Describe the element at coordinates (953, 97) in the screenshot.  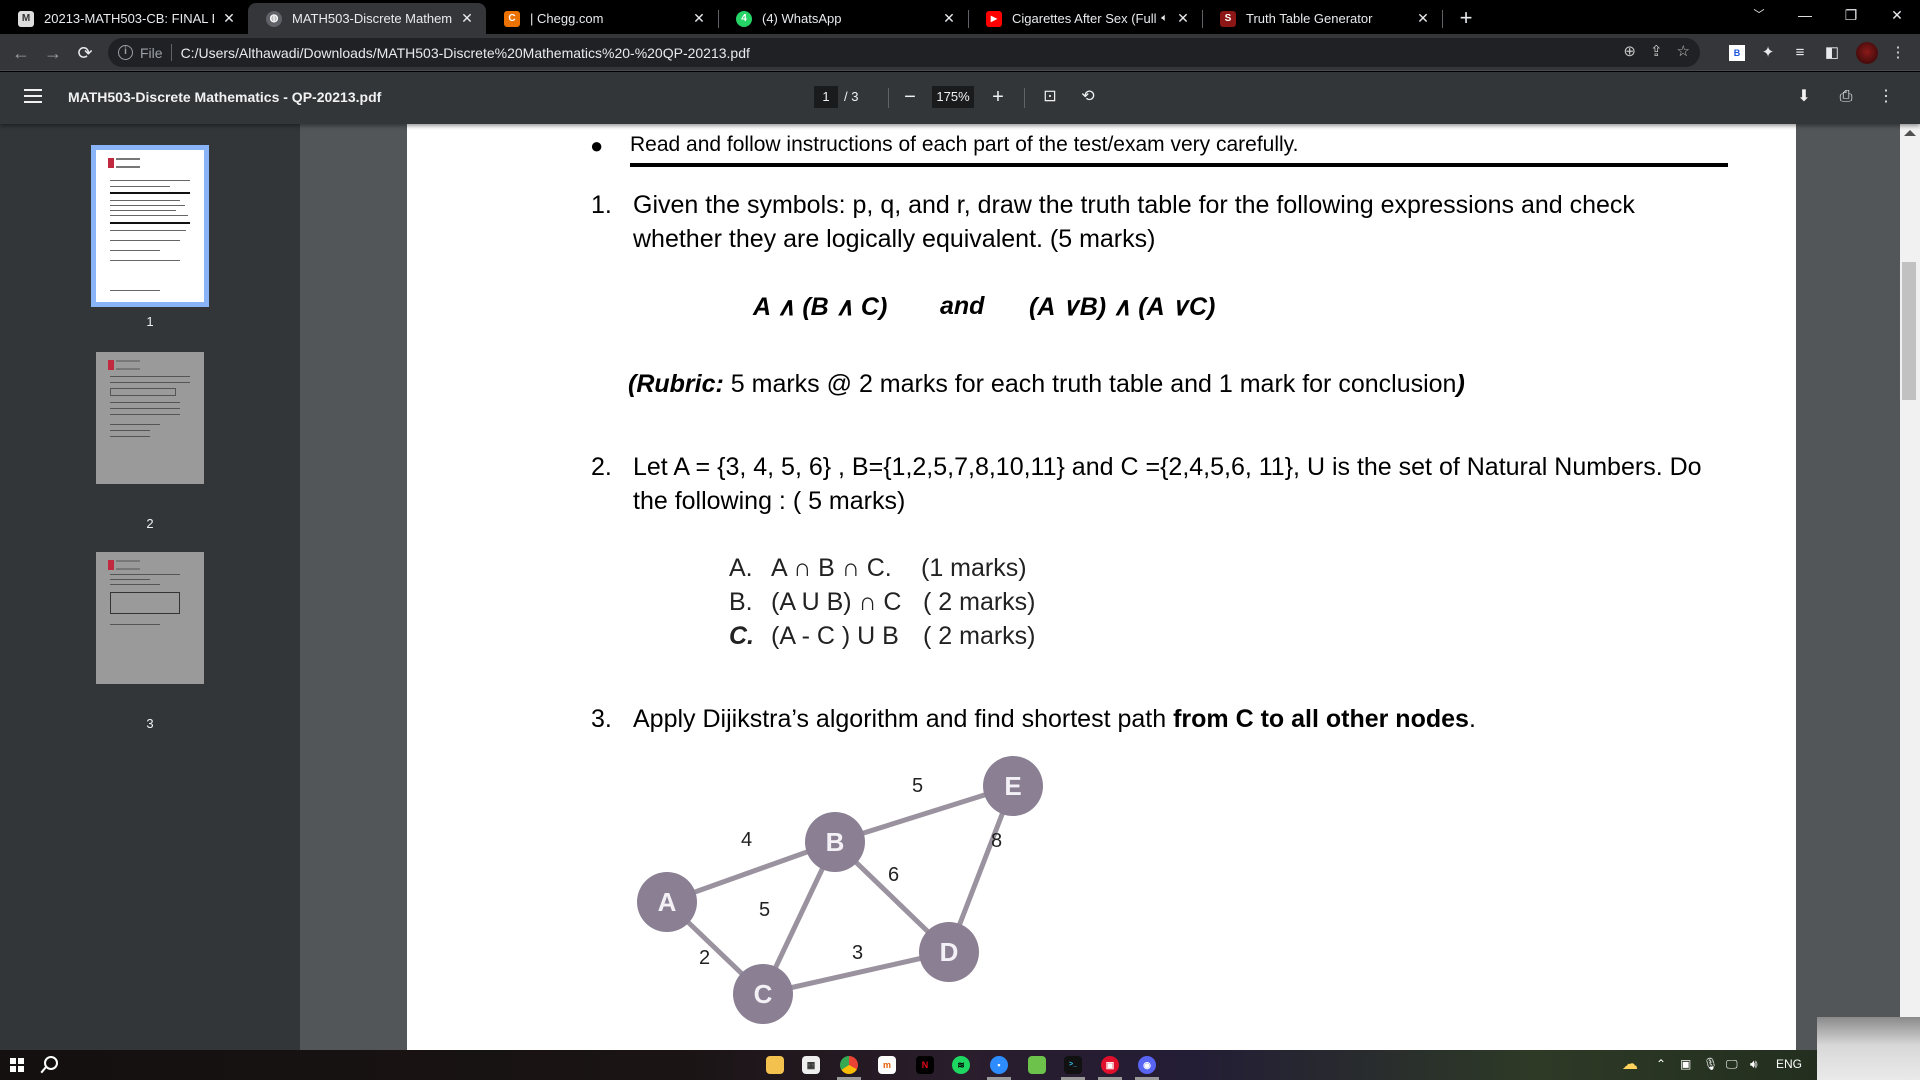
I see `zoom-level-input: 175%` at that location.